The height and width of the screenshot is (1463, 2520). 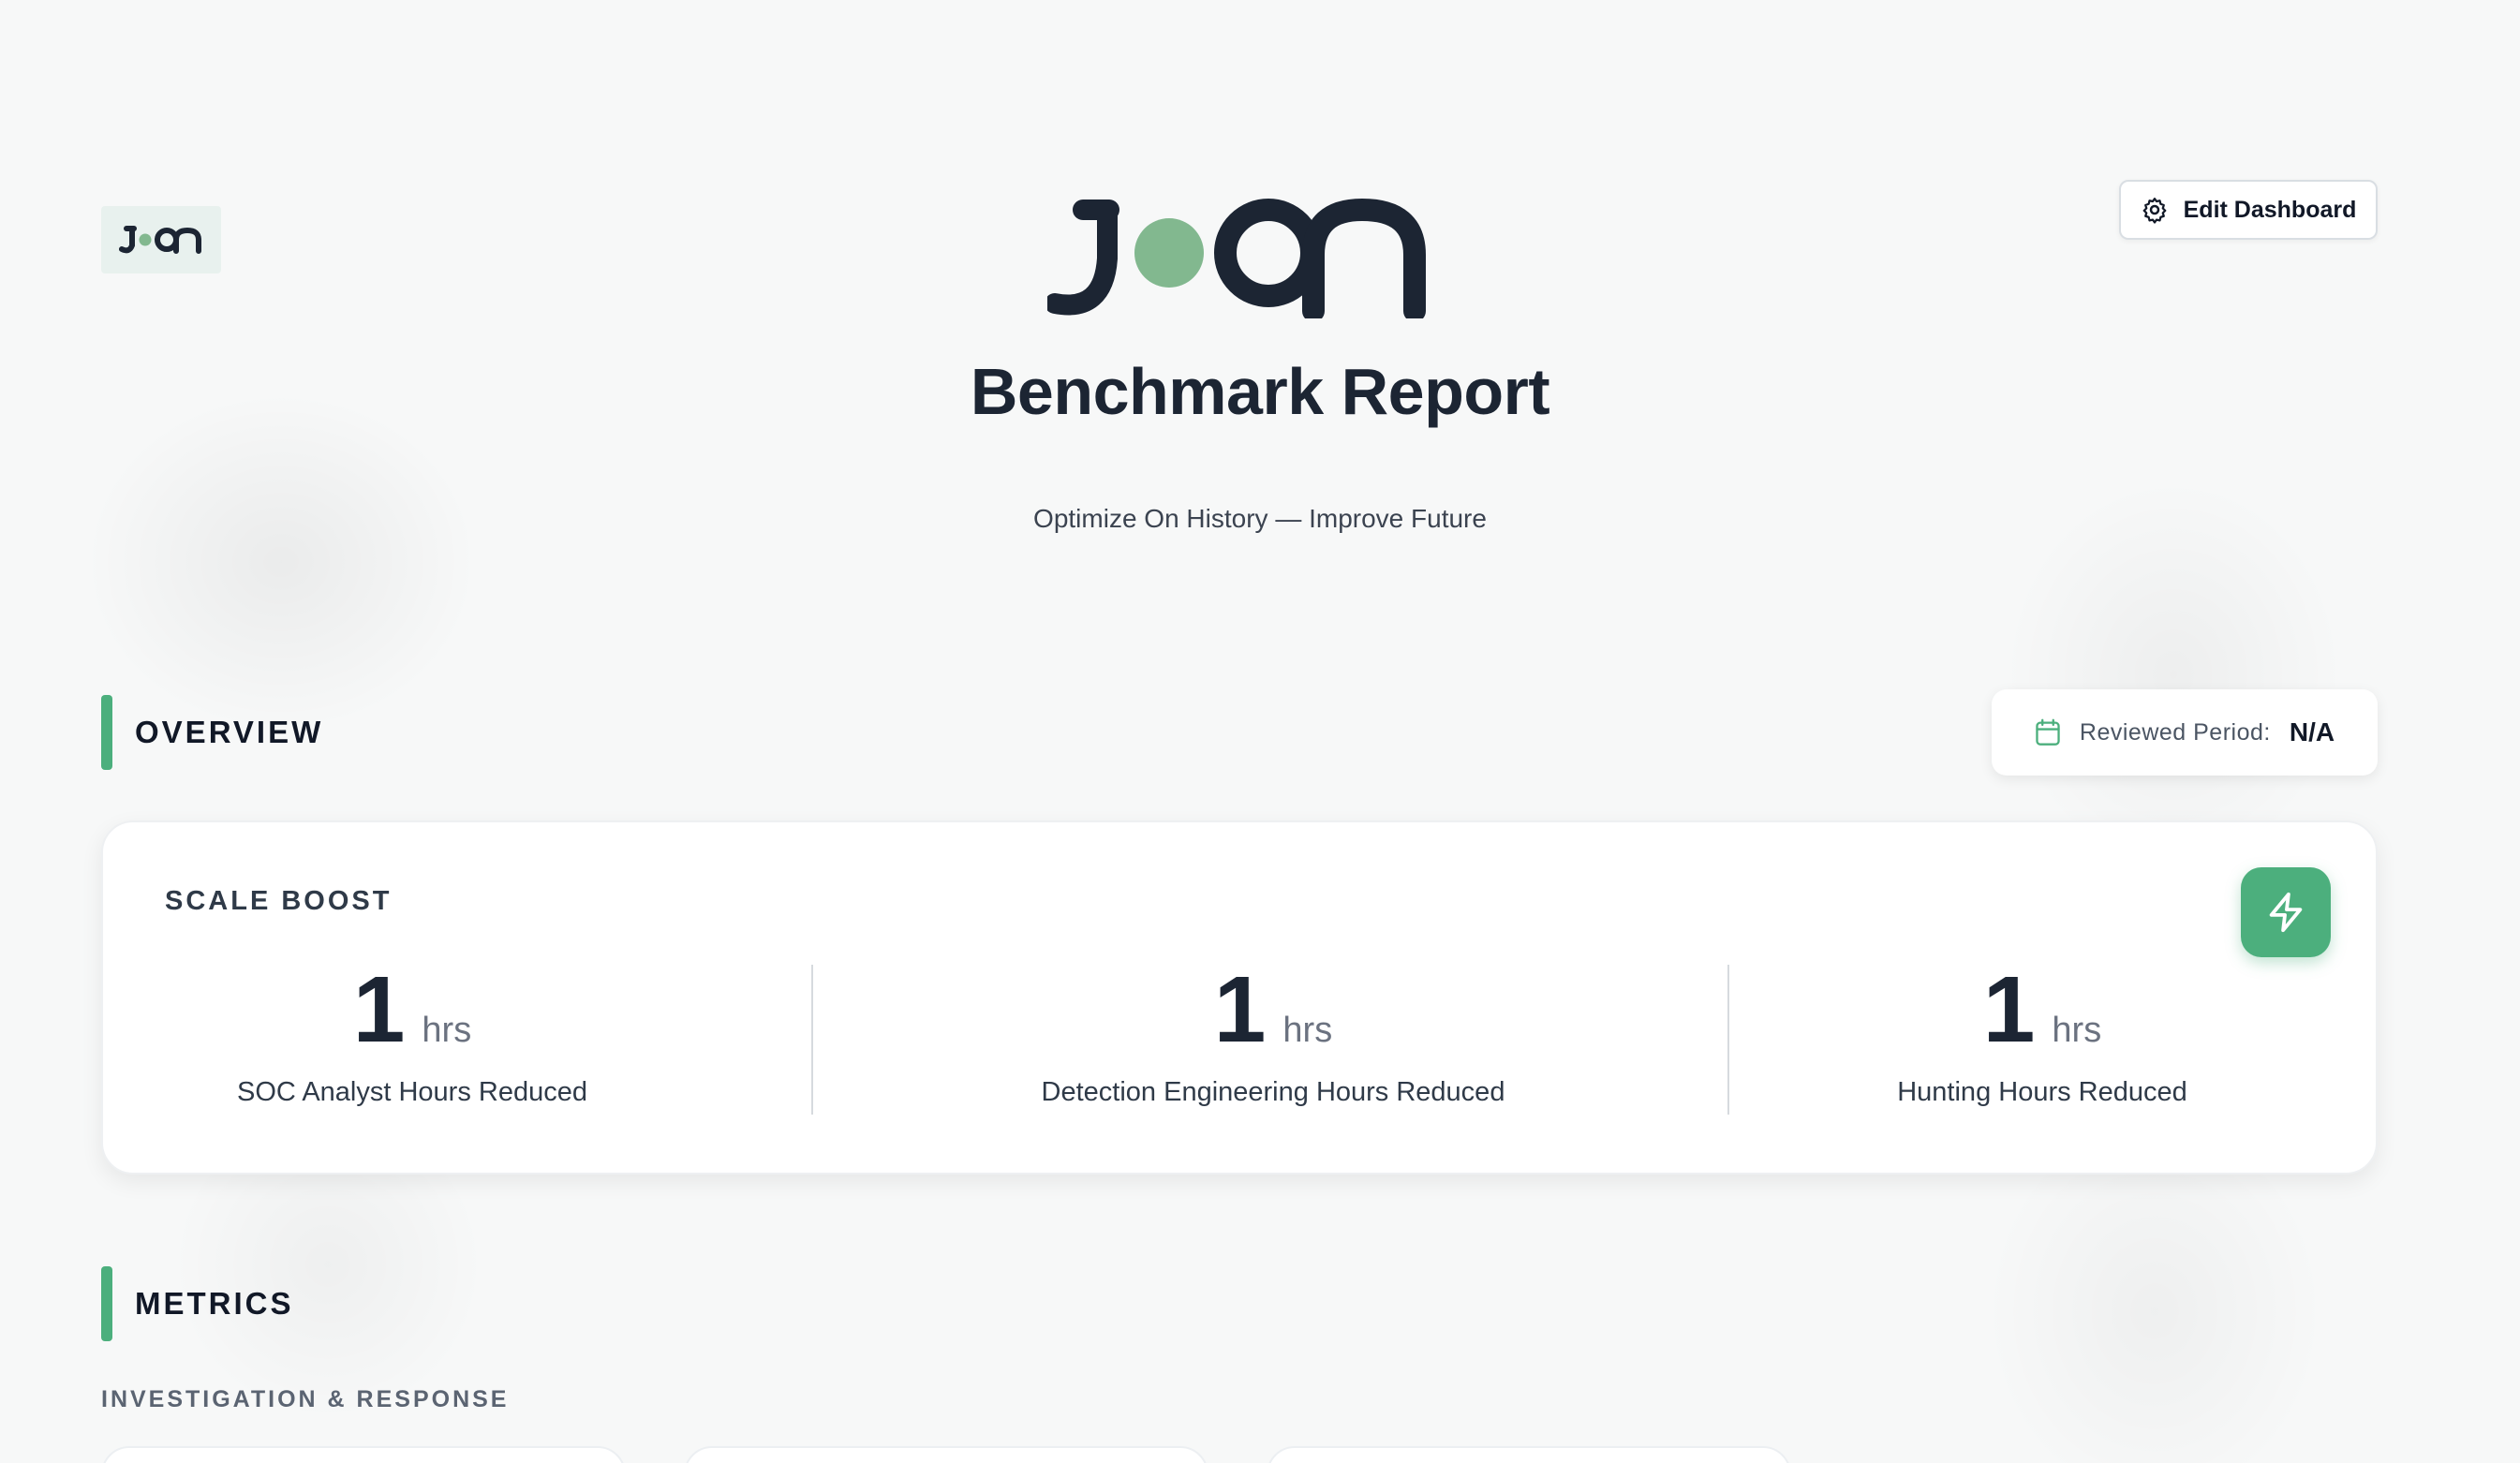 I want to click on joon-logo-small-icon, so click(x=160, y=240).